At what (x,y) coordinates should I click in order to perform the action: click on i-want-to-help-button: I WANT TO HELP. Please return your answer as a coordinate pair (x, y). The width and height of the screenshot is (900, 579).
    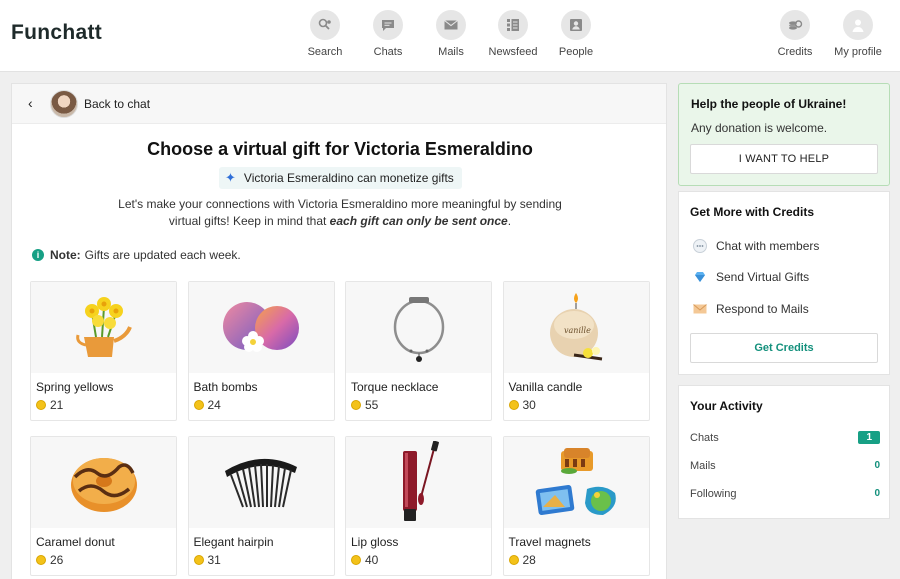
    Looking at the image, I should click on (784, 159).